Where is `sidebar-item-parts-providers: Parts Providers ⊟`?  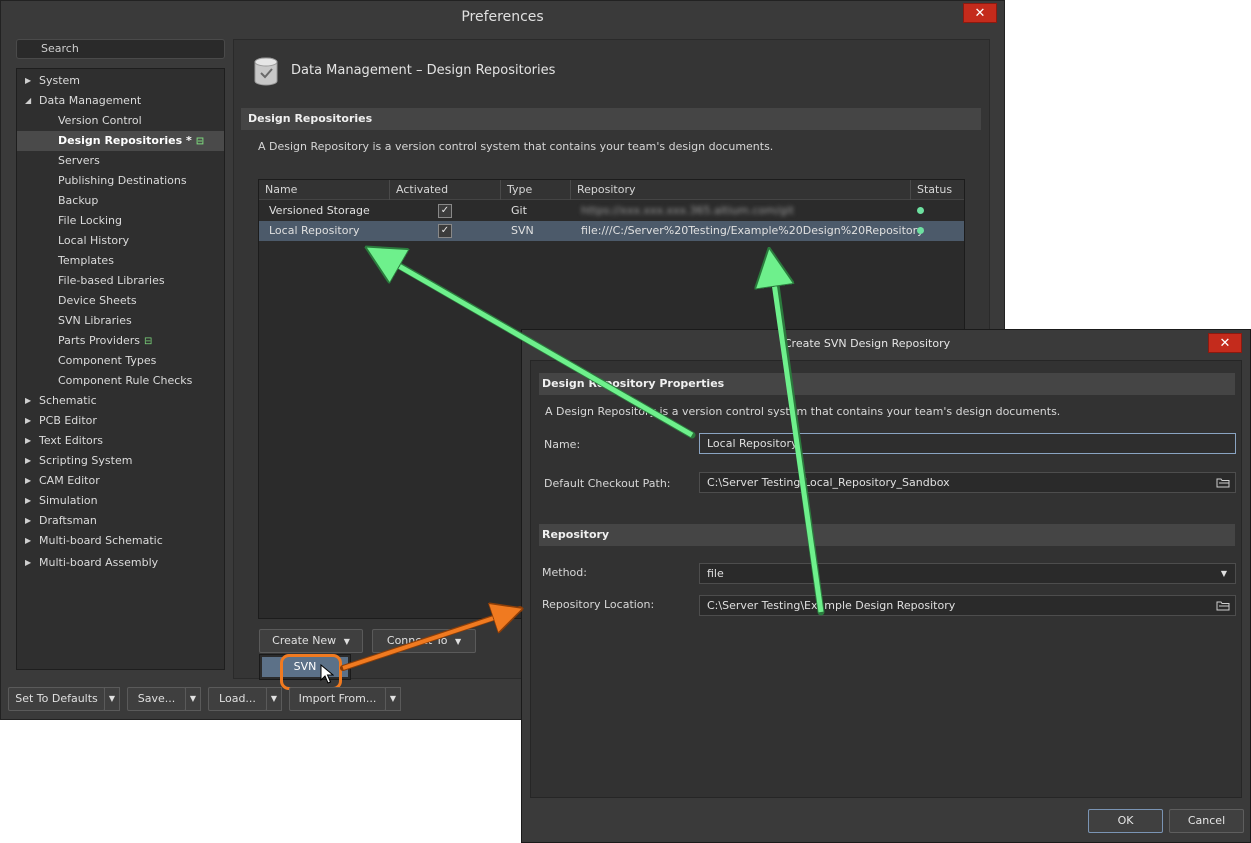
sidebar-item-parts-providers: Parts Providers ⊟ is located at coordinates (120, 341).